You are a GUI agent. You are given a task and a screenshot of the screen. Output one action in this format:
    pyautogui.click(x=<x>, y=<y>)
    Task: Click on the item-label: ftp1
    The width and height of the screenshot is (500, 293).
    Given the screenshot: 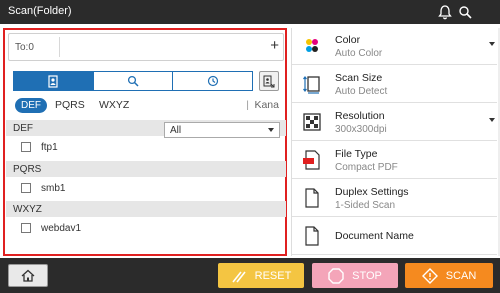 What is the action you would take?
    pyautogui.click(x=49, y=147)
    